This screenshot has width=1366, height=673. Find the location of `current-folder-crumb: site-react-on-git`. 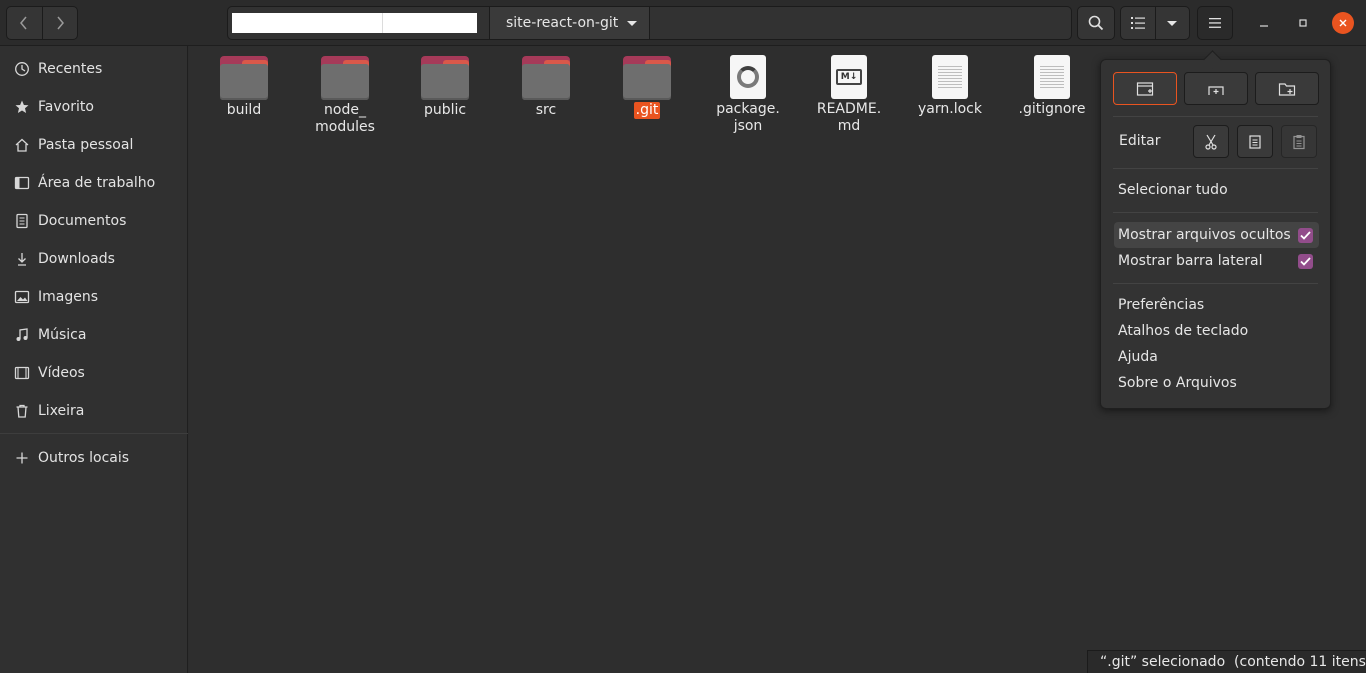

current-folder-crumb: site-react-on-git is located at coordinates (569, 23).